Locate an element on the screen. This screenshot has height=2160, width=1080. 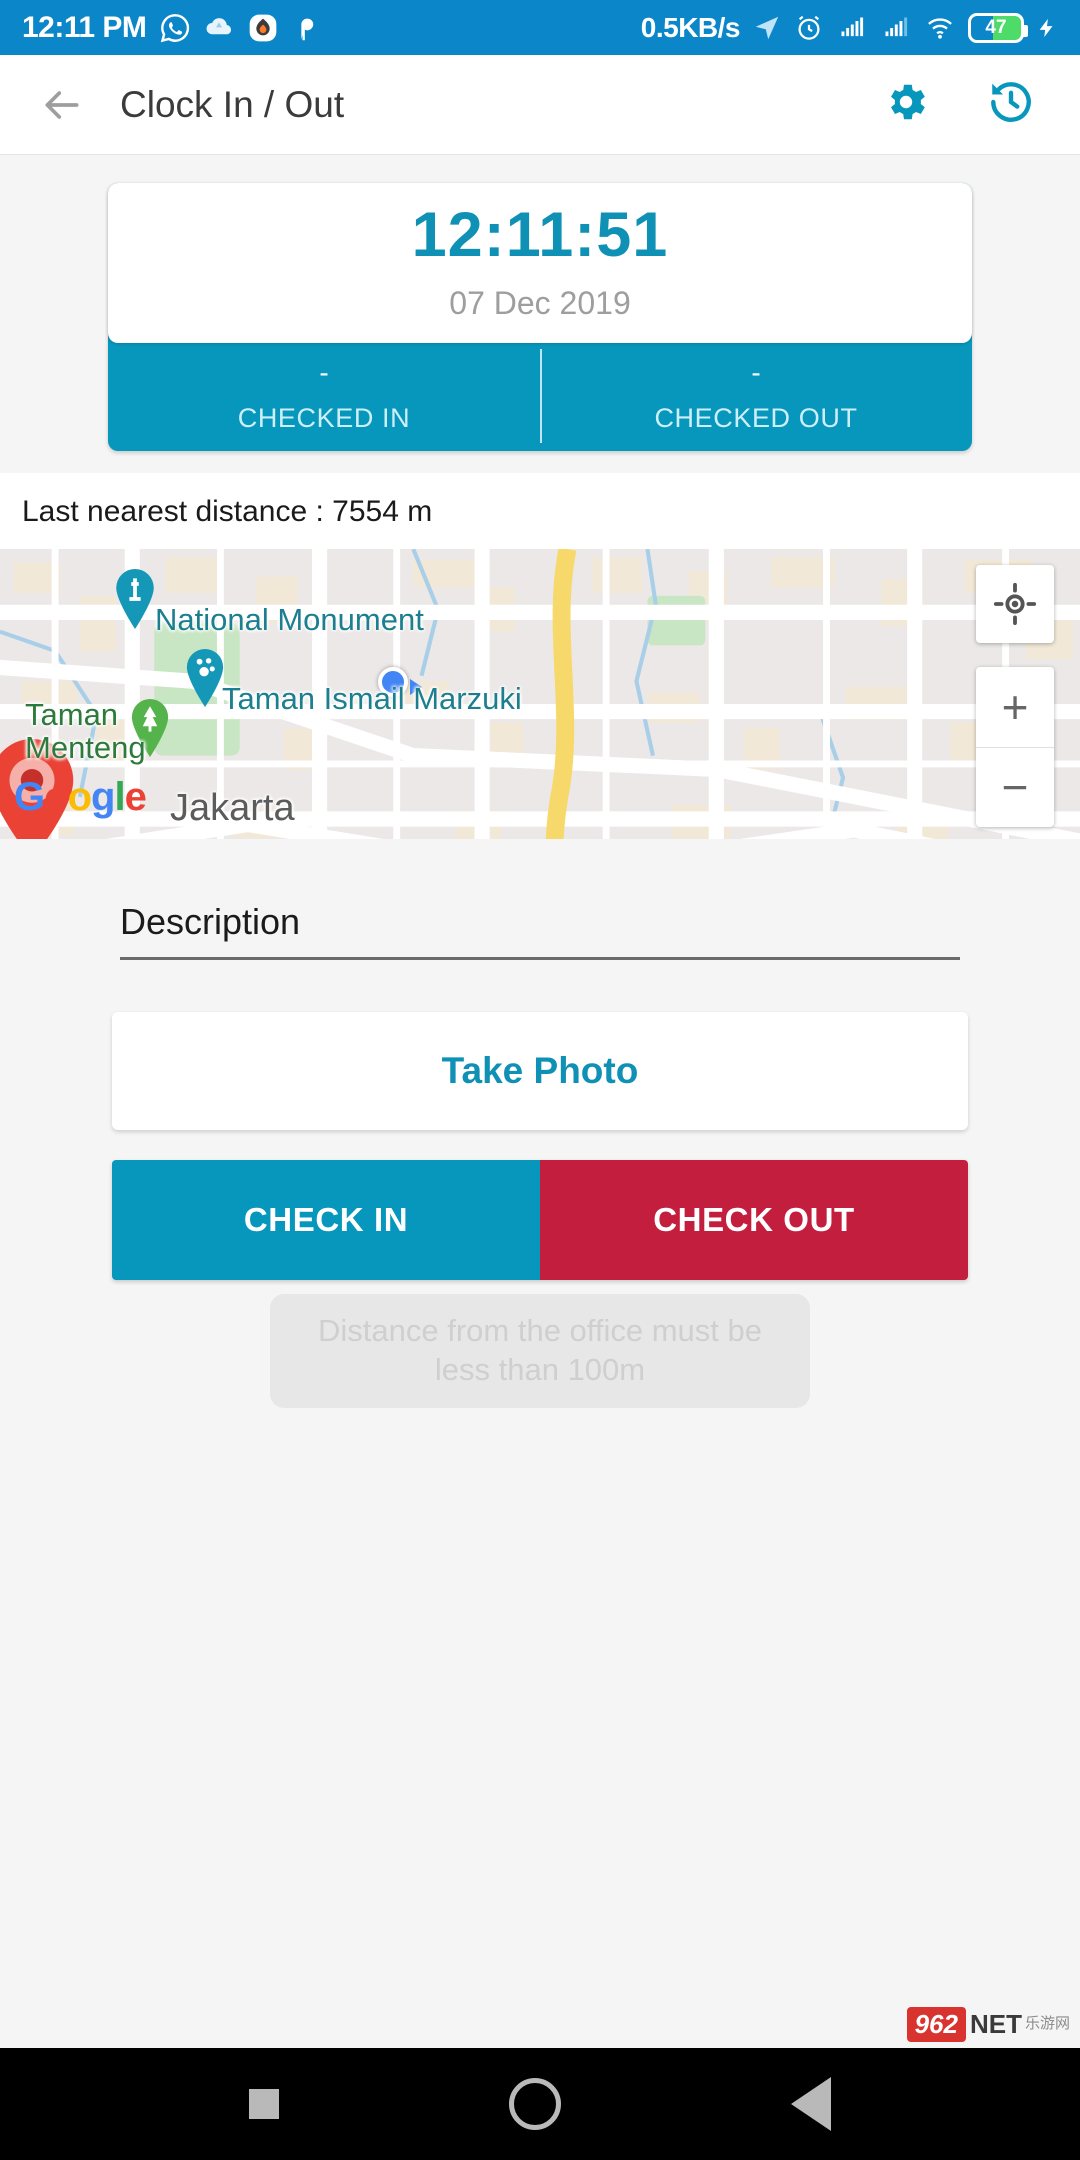
location-arrow-icon is located at coordinates (767, 28).